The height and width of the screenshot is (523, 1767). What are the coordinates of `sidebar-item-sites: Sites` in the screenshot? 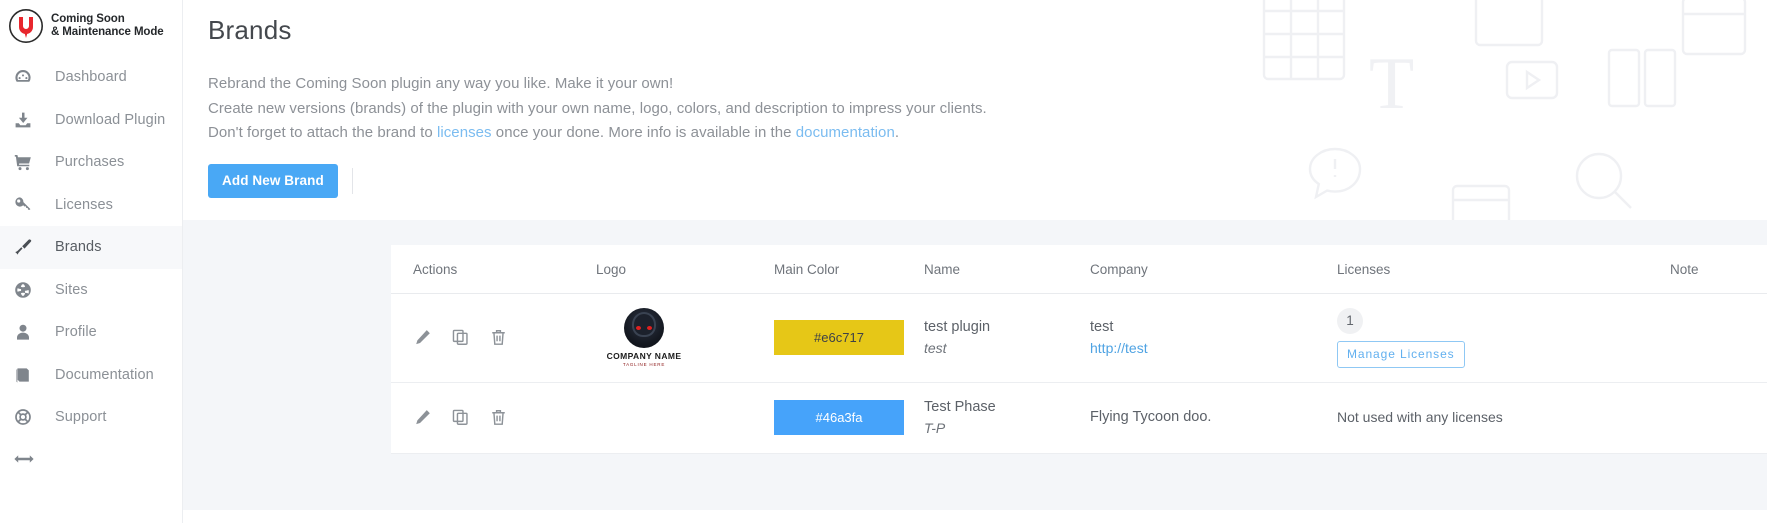 It's located at (91, 290).